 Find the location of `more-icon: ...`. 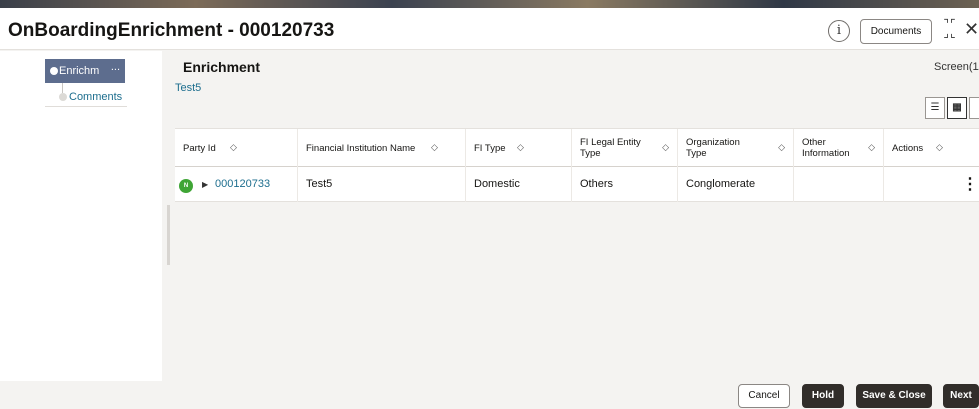

more-icon: ... is located at coordinates (115, 67).